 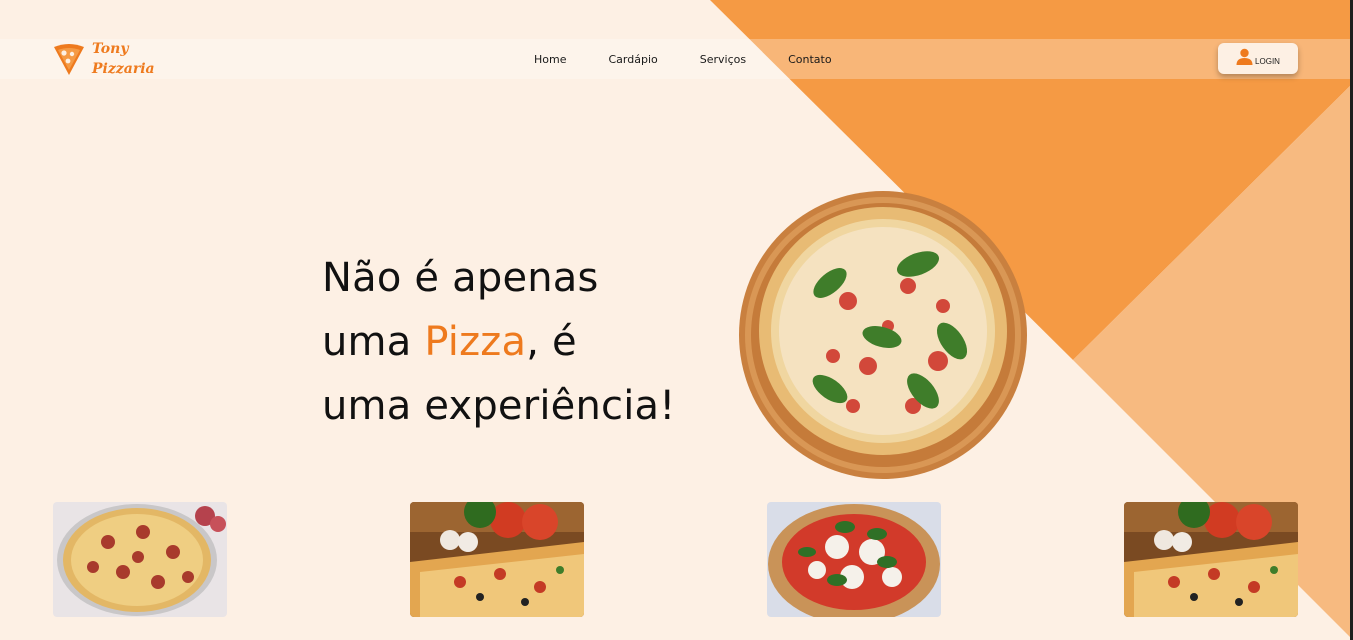 What do you see at coordinates (883, 335) in the screenshot?
I see `hero-pizza-image` at bounding box center [883, 335].